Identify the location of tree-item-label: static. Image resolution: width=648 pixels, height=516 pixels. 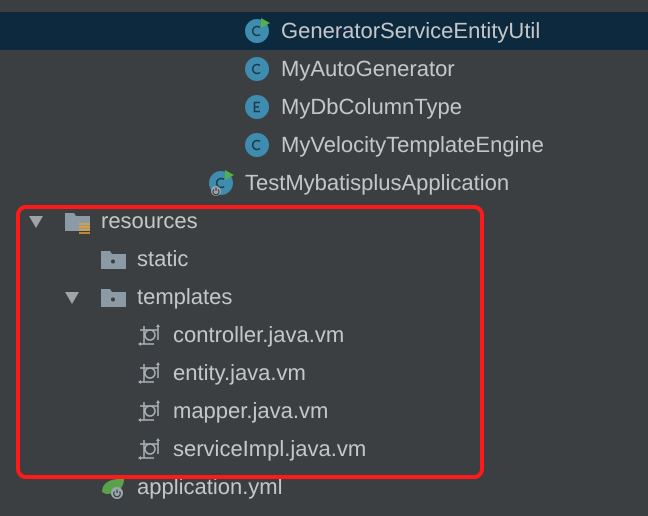
(162, 259).